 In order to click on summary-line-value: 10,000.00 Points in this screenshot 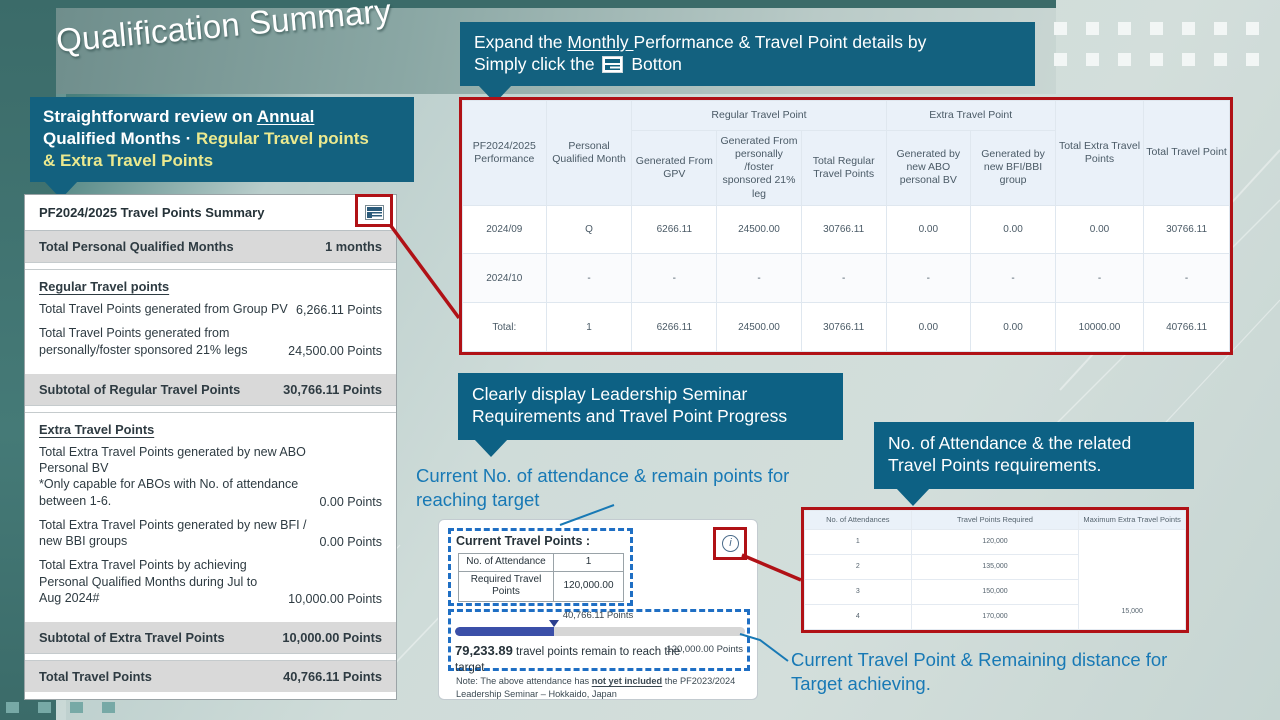, I will do `click(335, 599)`.